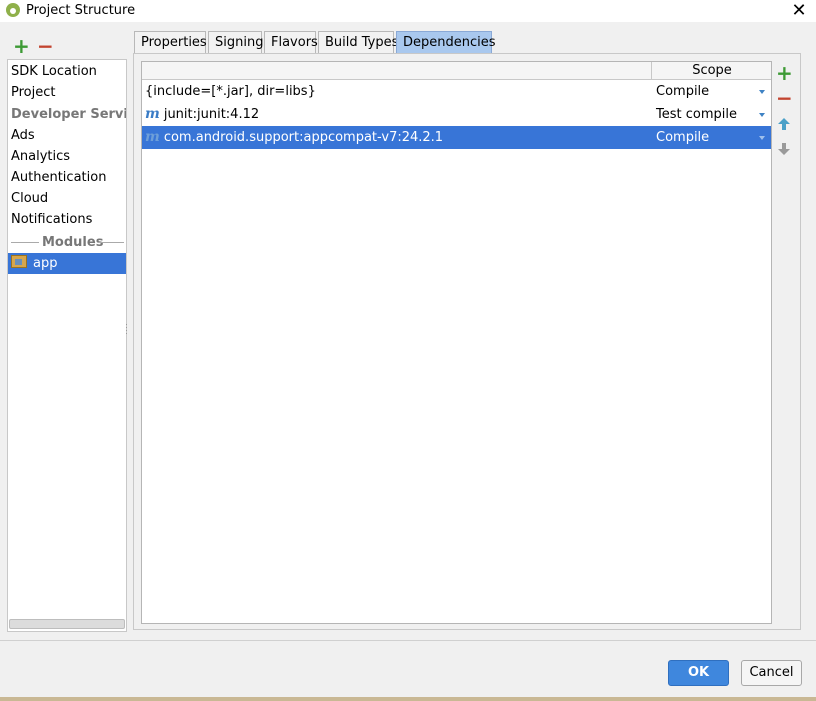 The height and width of the screenshot is (701, 816). I want to click on sidebar-item-ads: Ads, so click(67, 135).